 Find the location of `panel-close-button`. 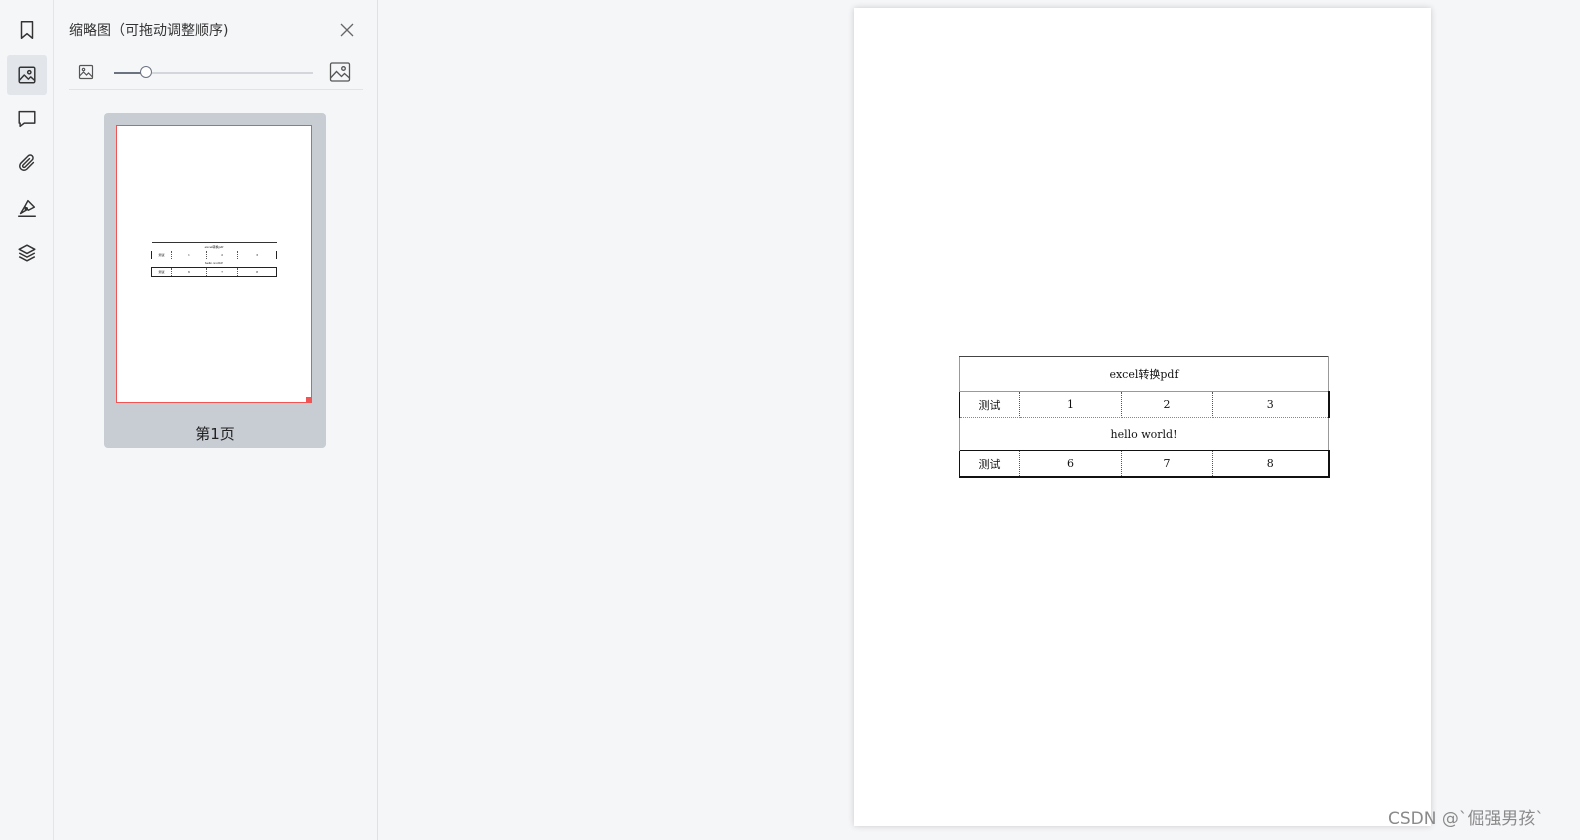

panel-close-button is located at coordinates (347, 30).